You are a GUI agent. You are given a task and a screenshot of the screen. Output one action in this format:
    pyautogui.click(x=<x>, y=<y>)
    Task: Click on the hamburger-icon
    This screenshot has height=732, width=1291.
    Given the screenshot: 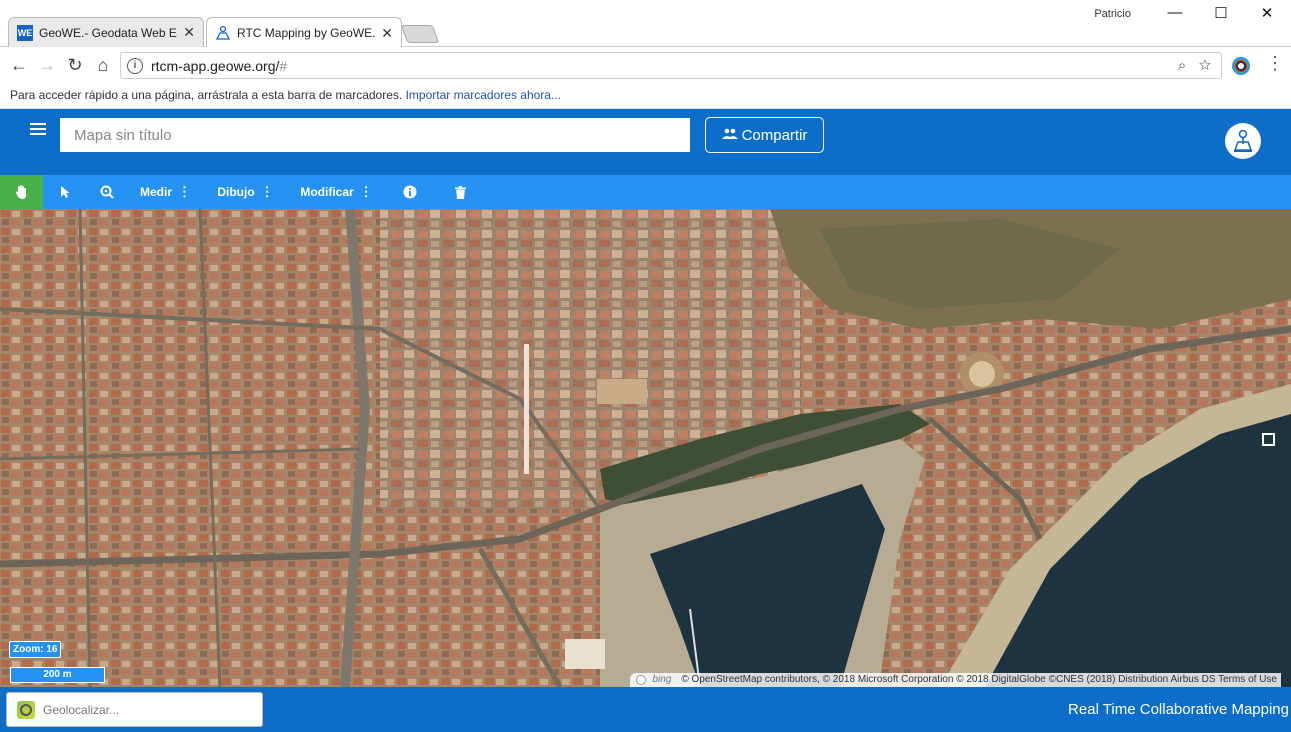 What is the action you would take?
    pyautogui.click(x=38, y=130)
    